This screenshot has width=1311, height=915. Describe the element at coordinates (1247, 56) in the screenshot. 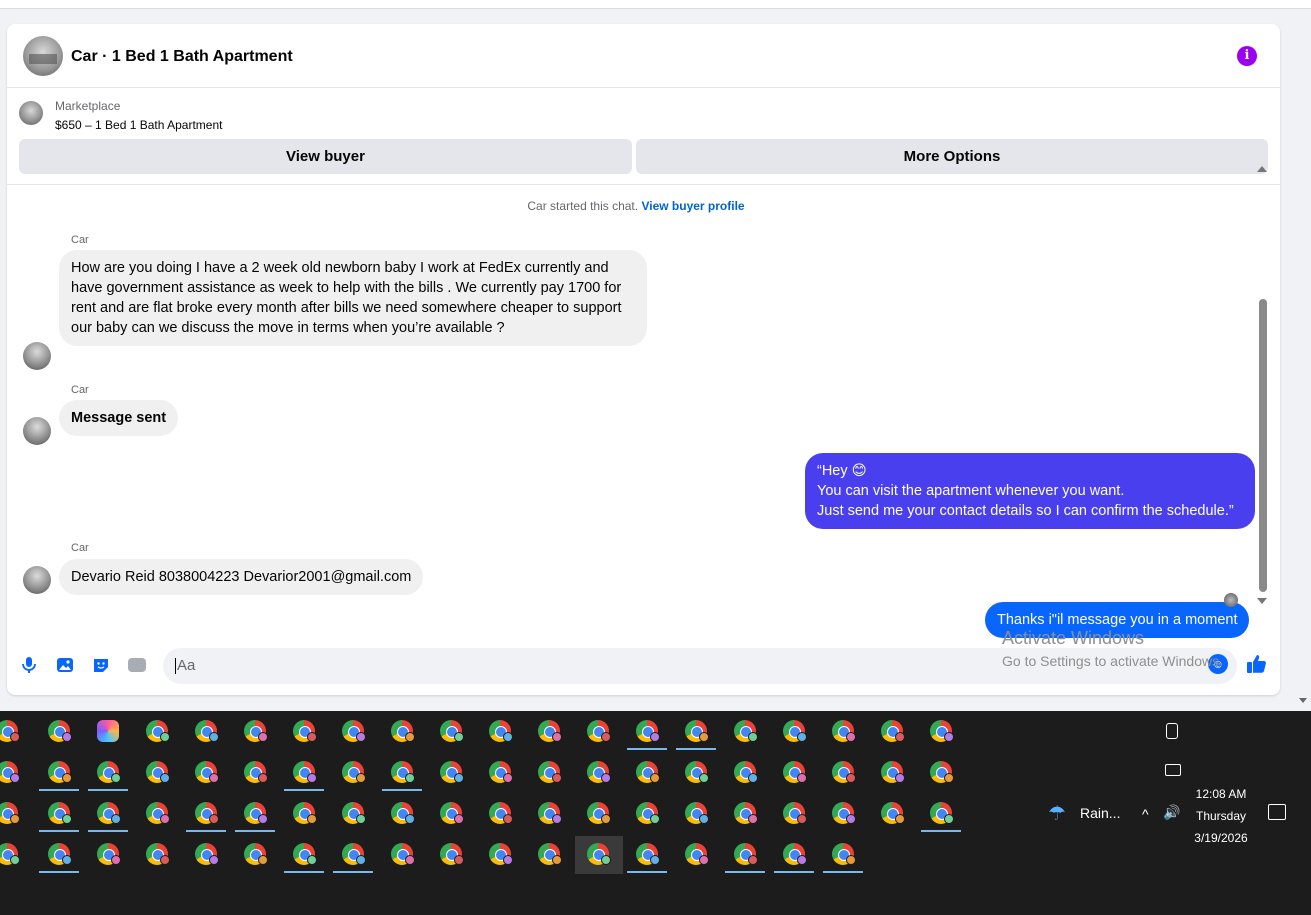

I see `info-icon: i` at that location.